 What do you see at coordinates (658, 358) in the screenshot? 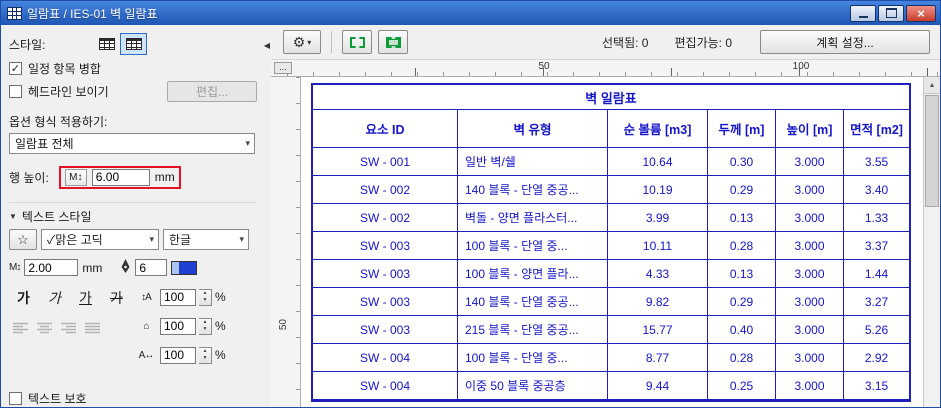
I see `table-cell: 8.77` at bounding box center [658, 358].